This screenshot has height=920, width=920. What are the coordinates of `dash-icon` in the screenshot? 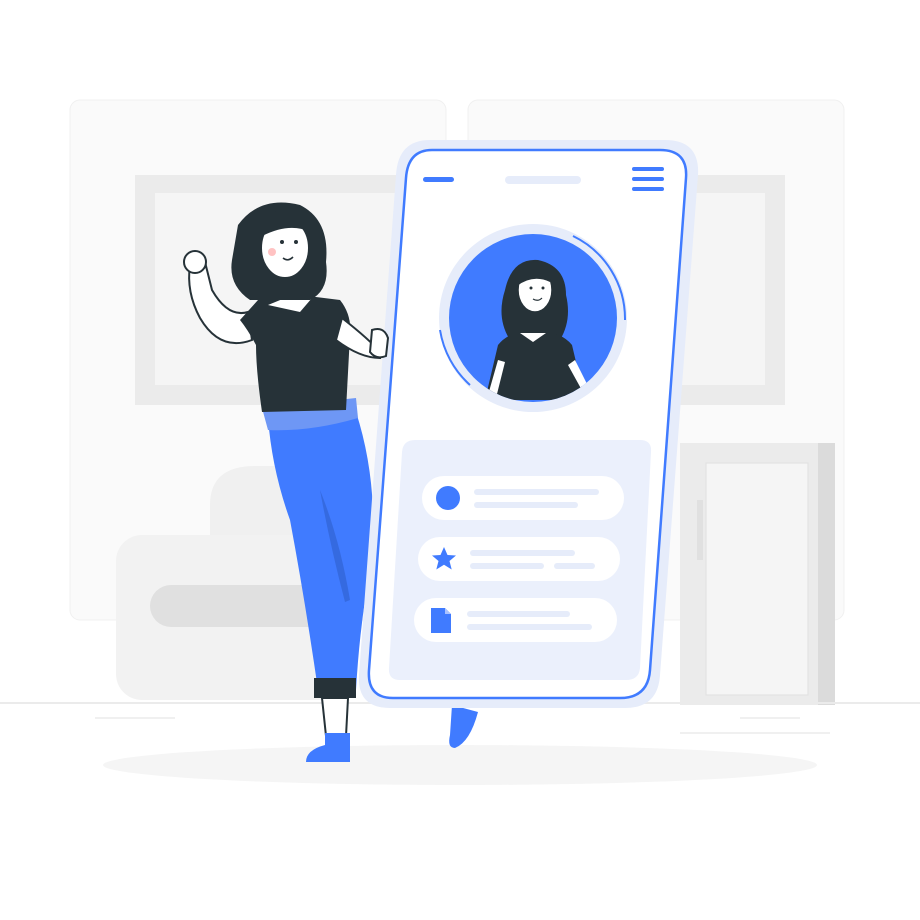 It's located at (438, 179).